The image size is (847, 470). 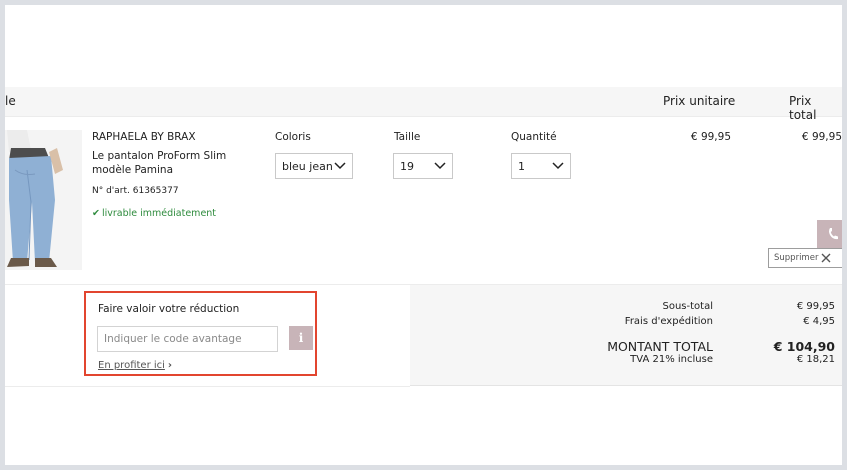 I want to click on jeans-image, so click(x=43, y=200).